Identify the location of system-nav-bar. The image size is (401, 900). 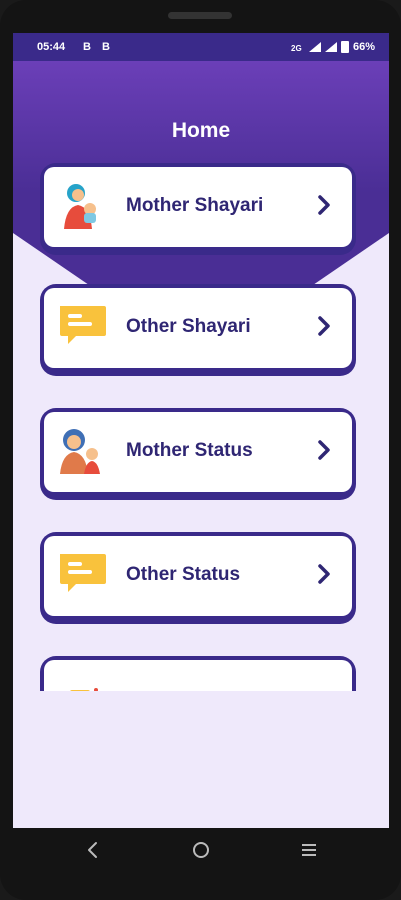
(201, 850).